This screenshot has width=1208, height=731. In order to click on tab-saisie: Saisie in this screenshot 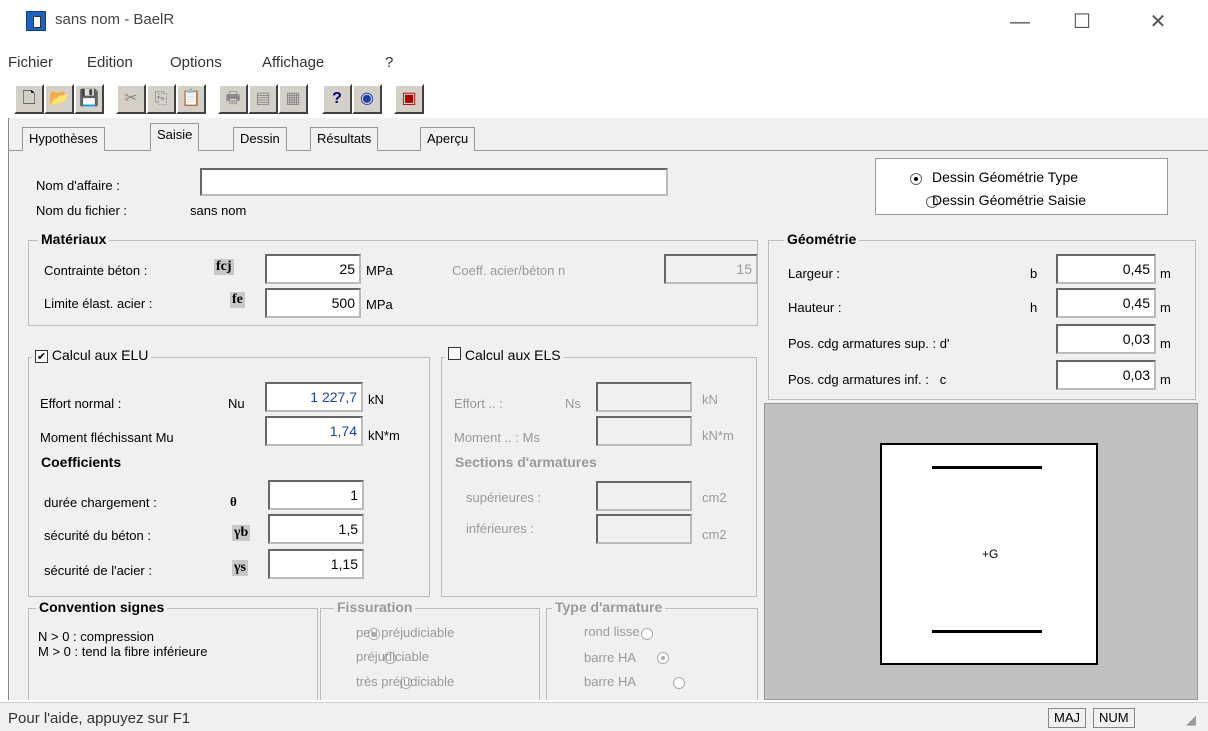, I will do `click(175, 137)`.